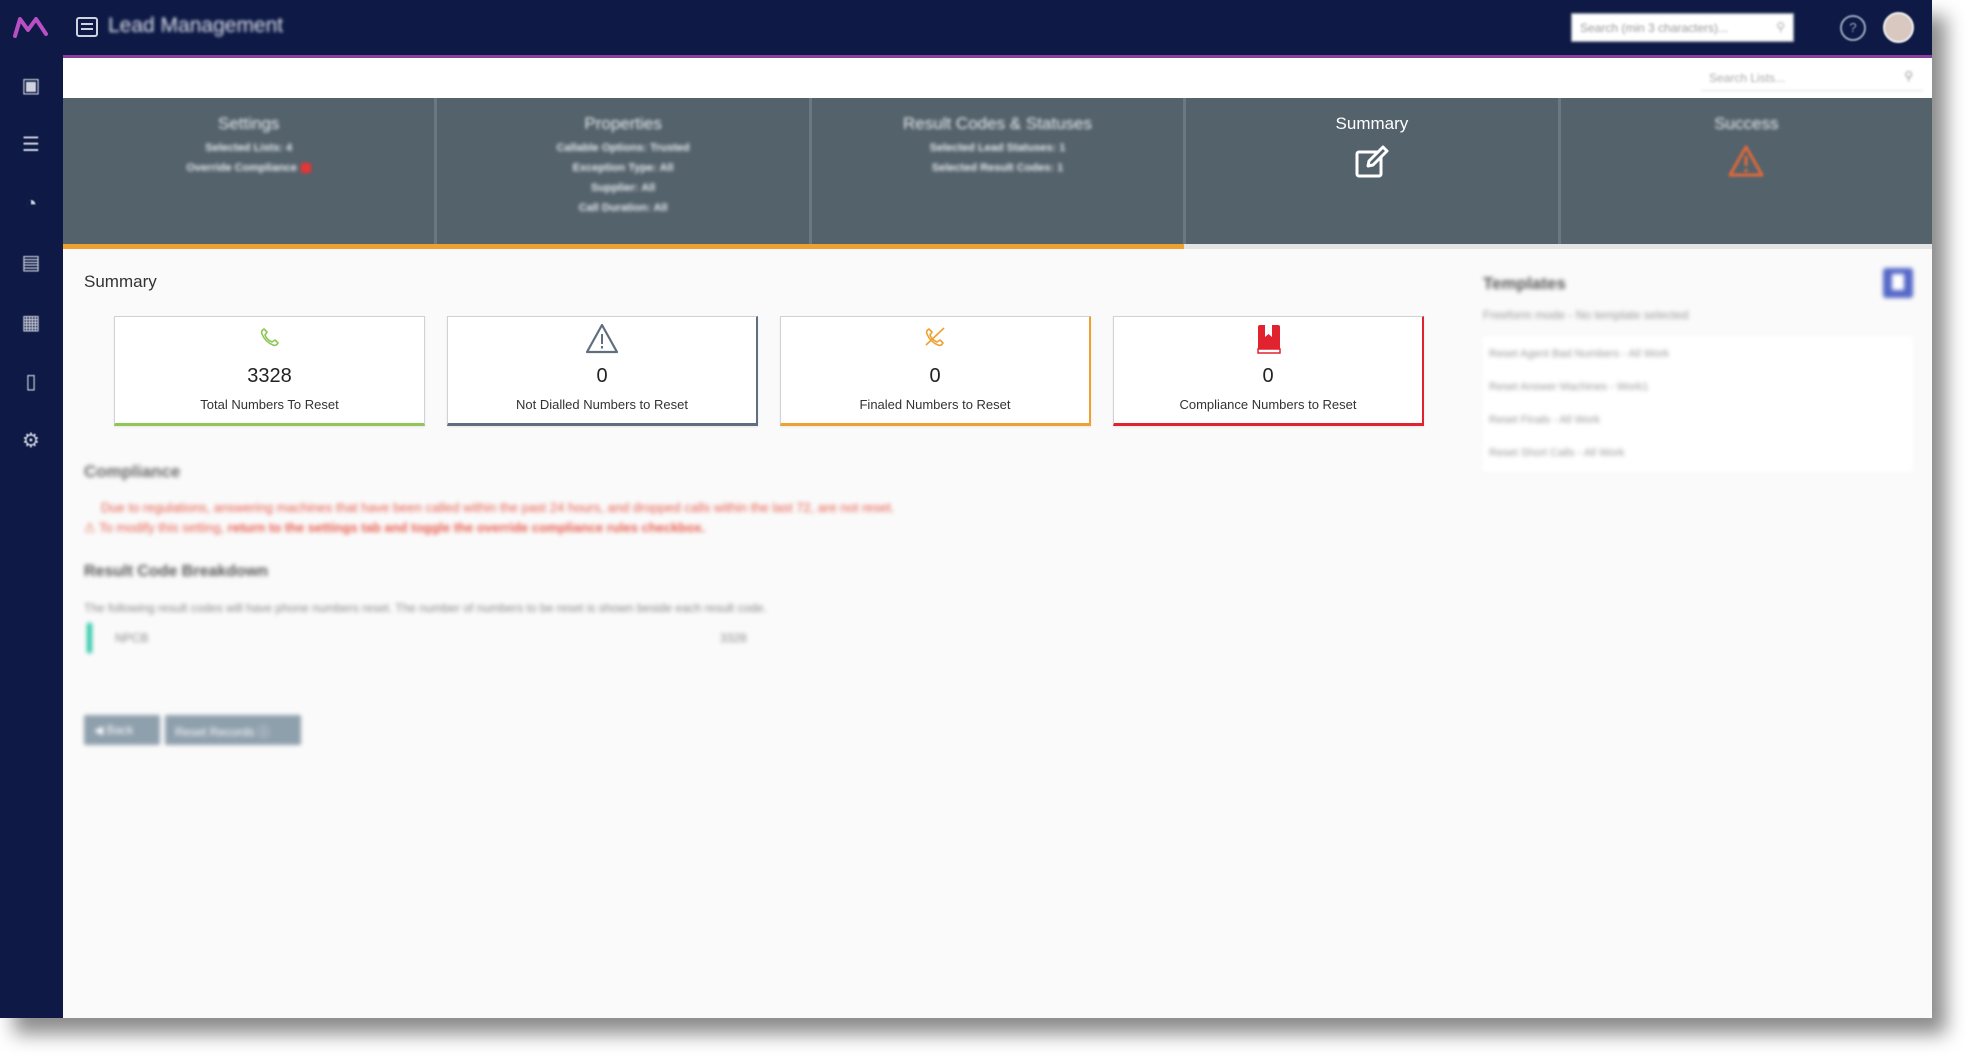  What do you see at coordinates (1372, 161) in the screenshot?
I see `edit-icon` at bounding box center [1372, 161].